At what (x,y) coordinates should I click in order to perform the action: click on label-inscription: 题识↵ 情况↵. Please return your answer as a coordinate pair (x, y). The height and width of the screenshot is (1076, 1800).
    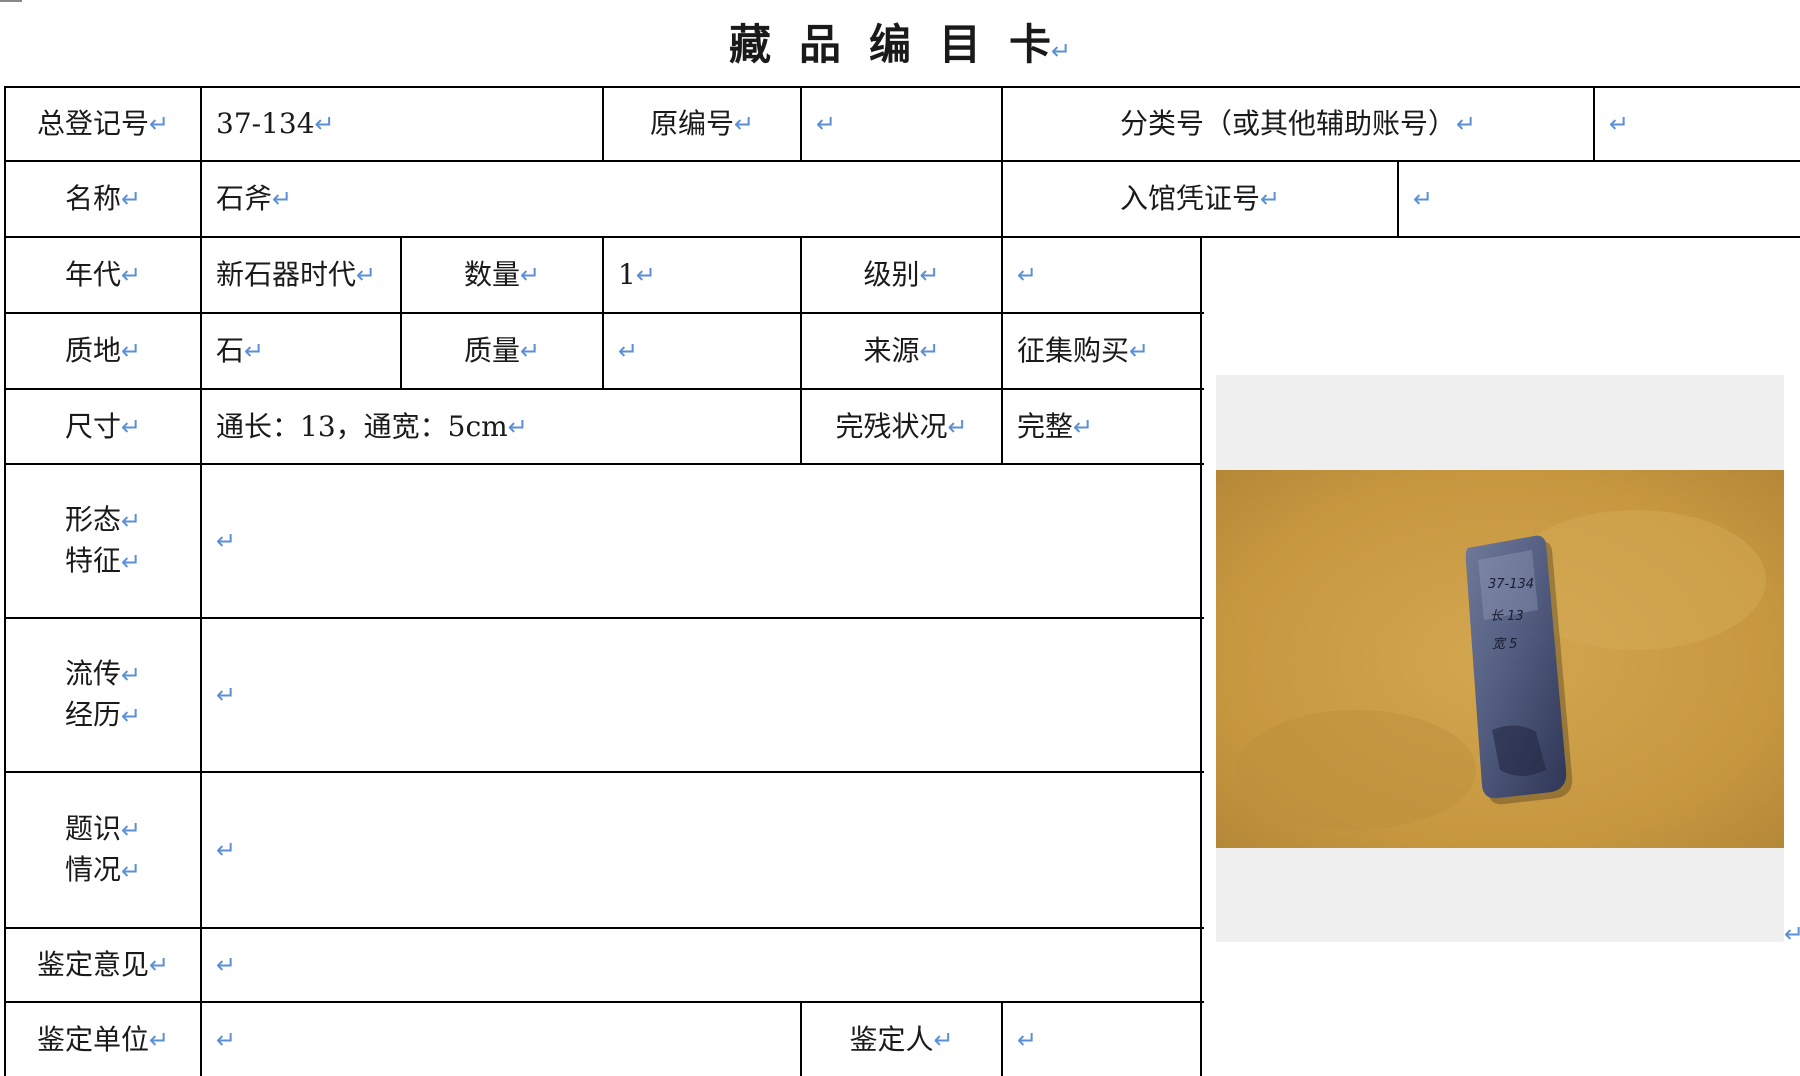
    Looking at the image, I should click on (103, 849).